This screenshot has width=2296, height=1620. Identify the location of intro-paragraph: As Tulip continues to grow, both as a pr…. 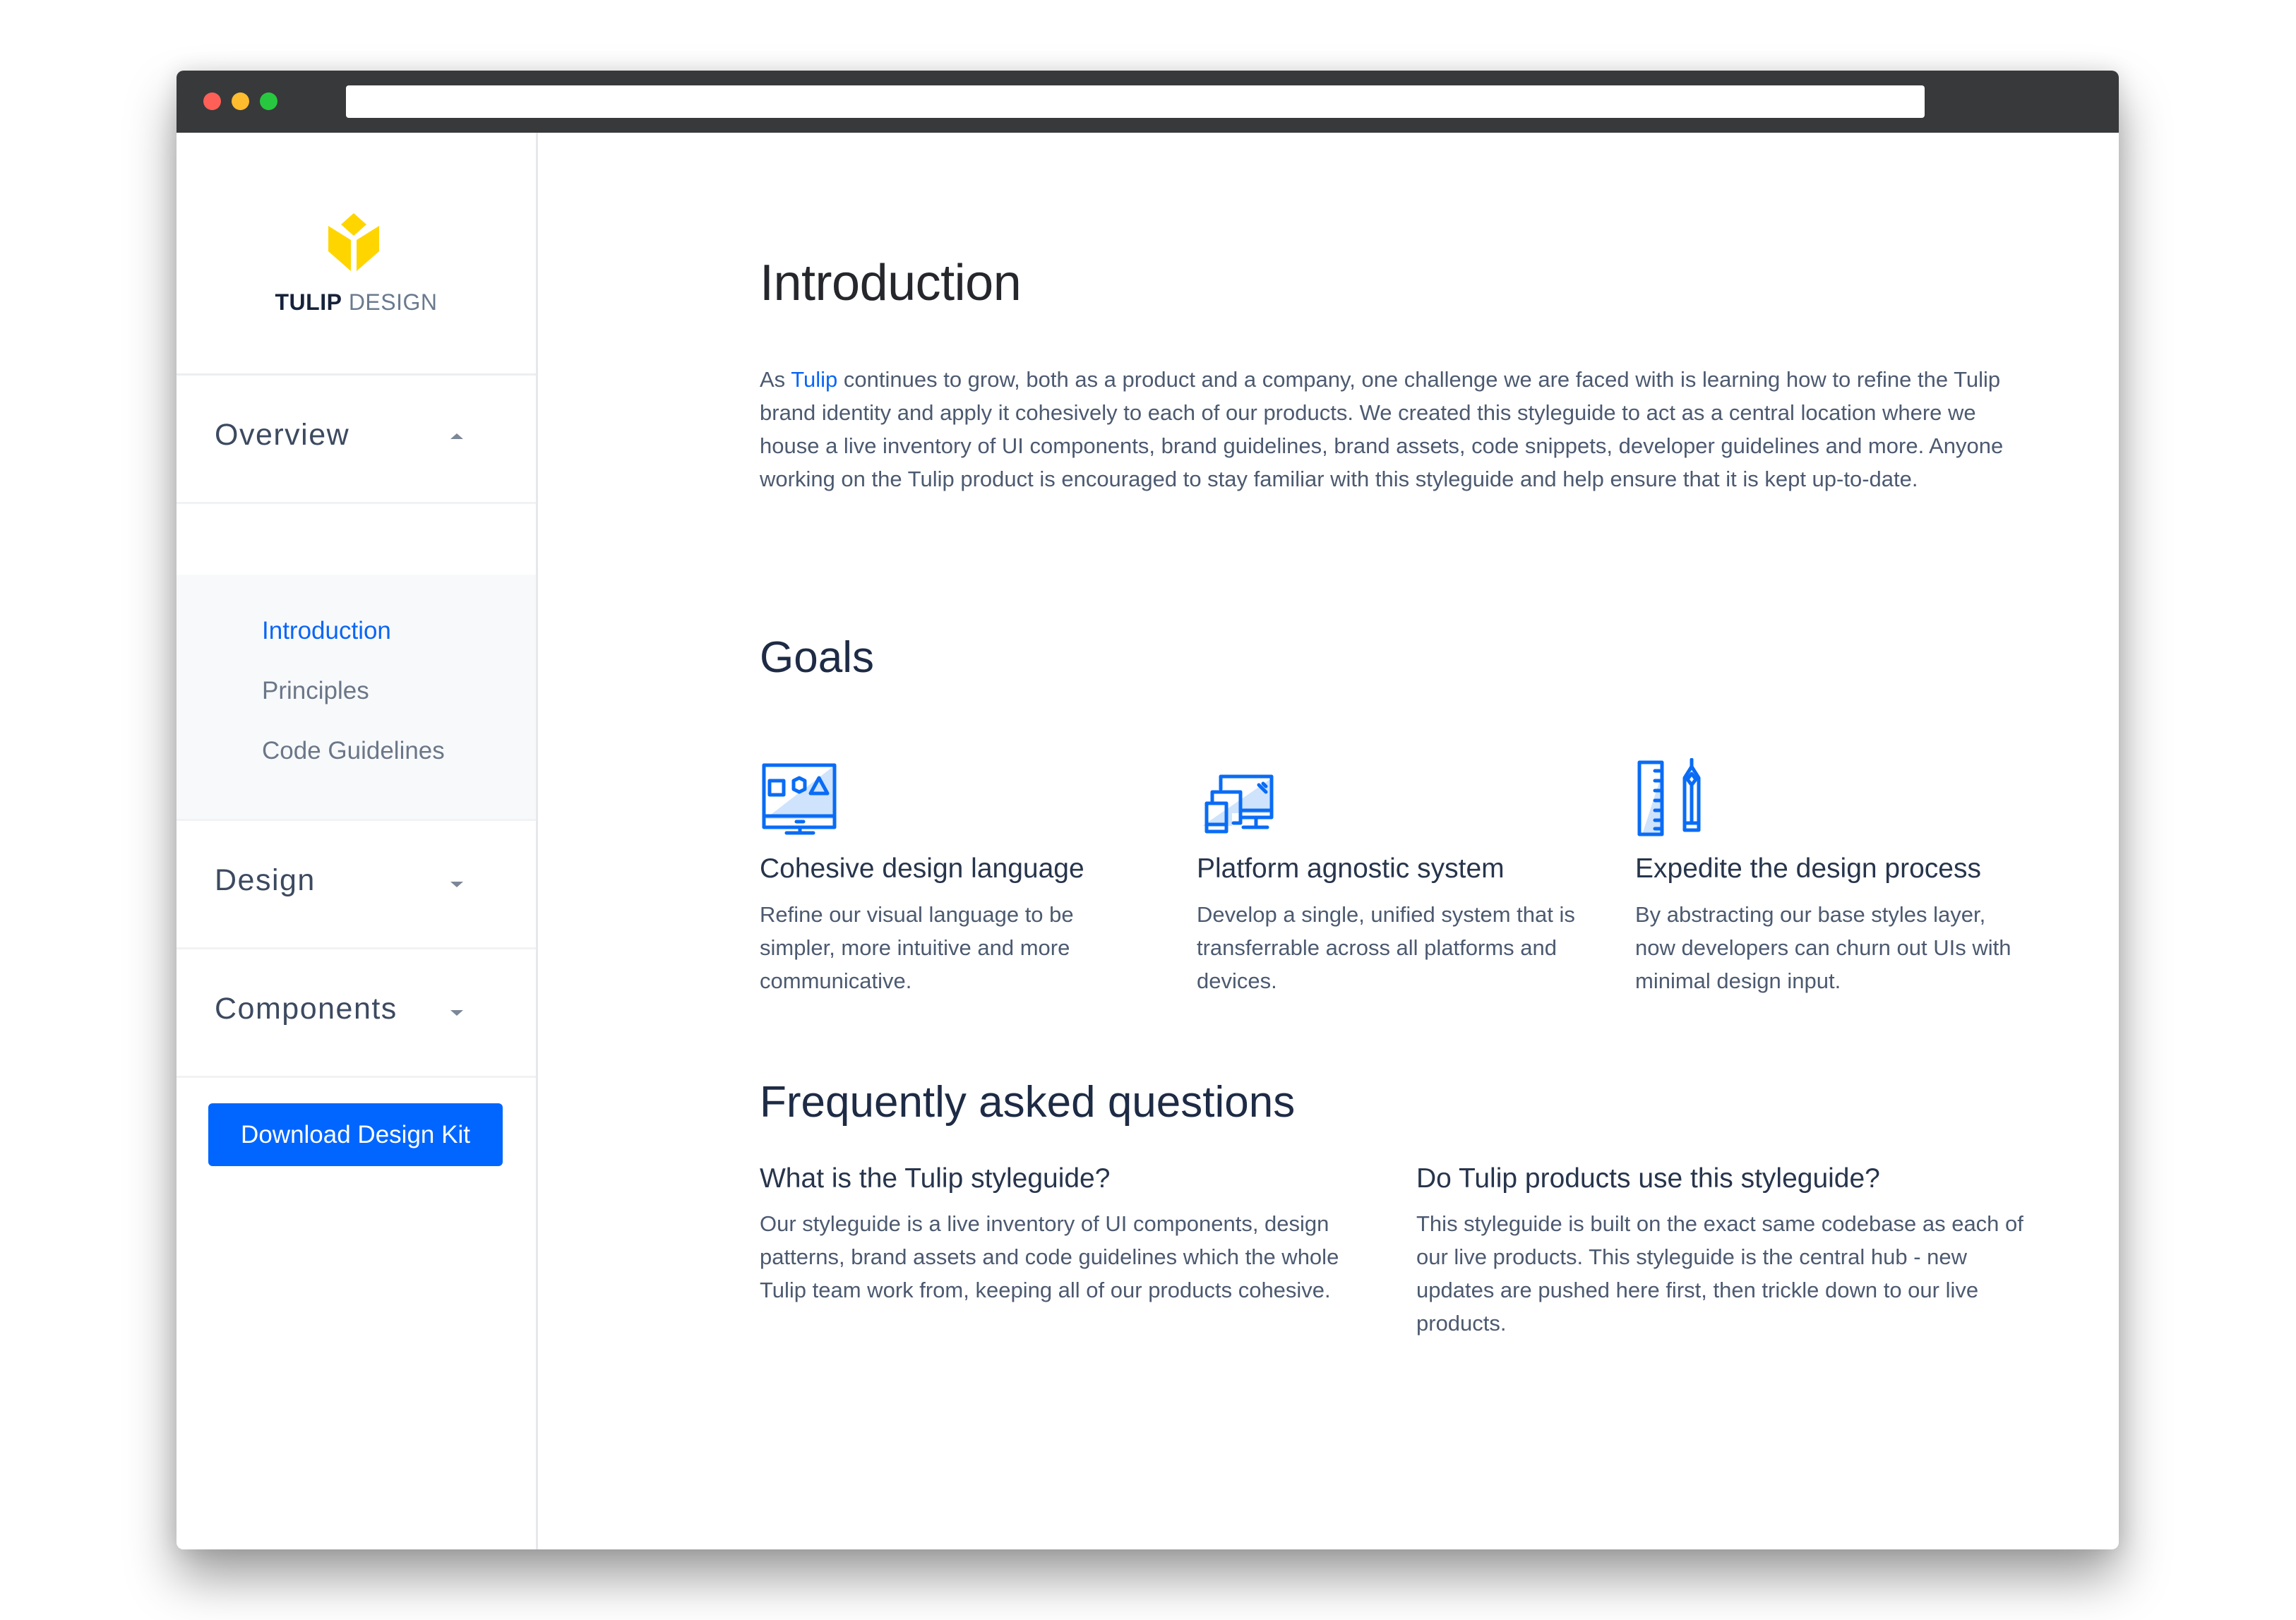
(1395, 430).